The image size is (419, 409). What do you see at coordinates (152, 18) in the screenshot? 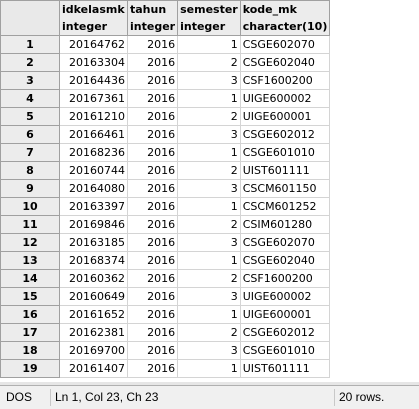
I see `column-header-tahun: tahun integer` at bounding box center [152, 18].